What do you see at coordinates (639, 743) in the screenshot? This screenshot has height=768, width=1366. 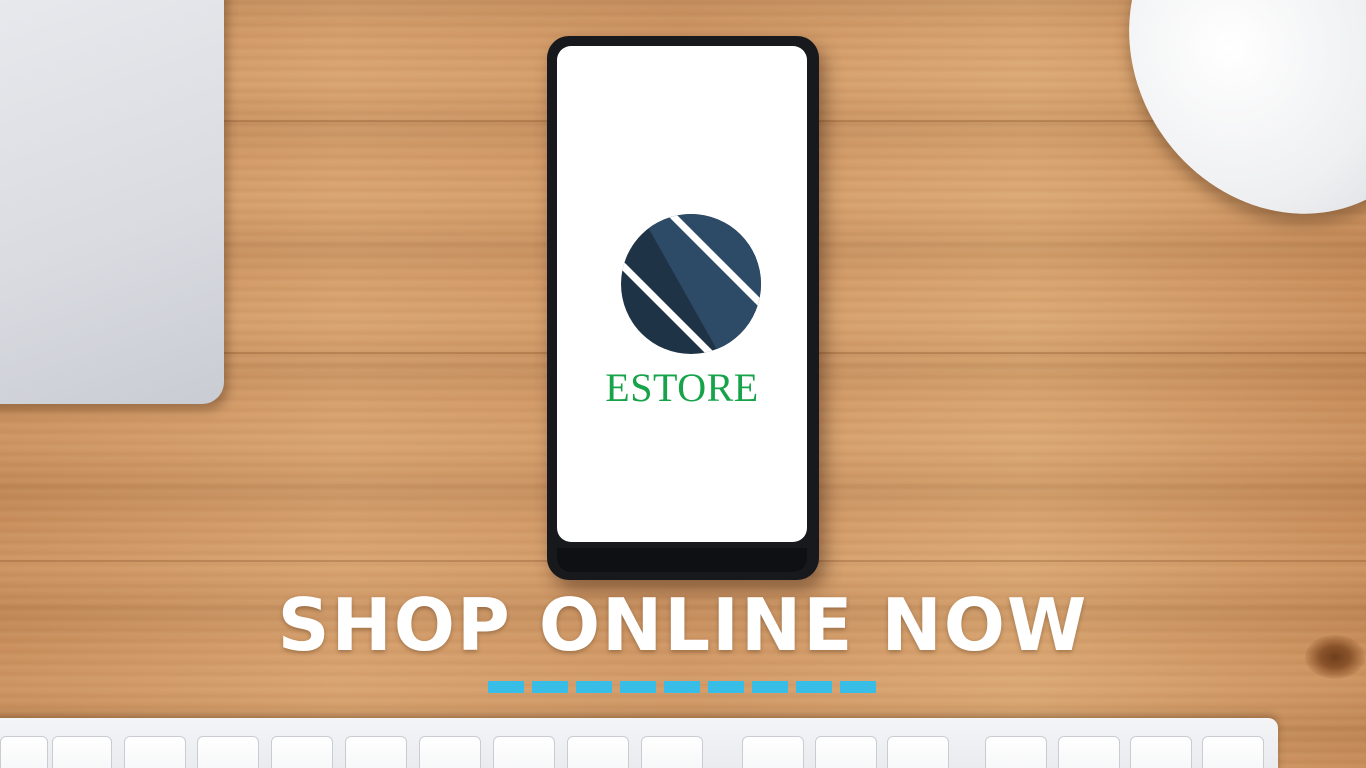 I see `keyboard-icon` at bounding box center [639, 743].